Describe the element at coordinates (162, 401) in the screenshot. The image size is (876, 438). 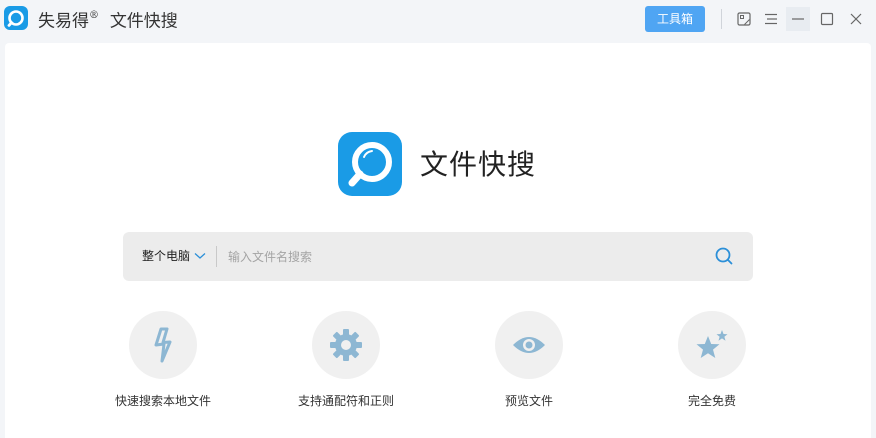
I see `feature-label: 快速搜索本地文件` at that location.